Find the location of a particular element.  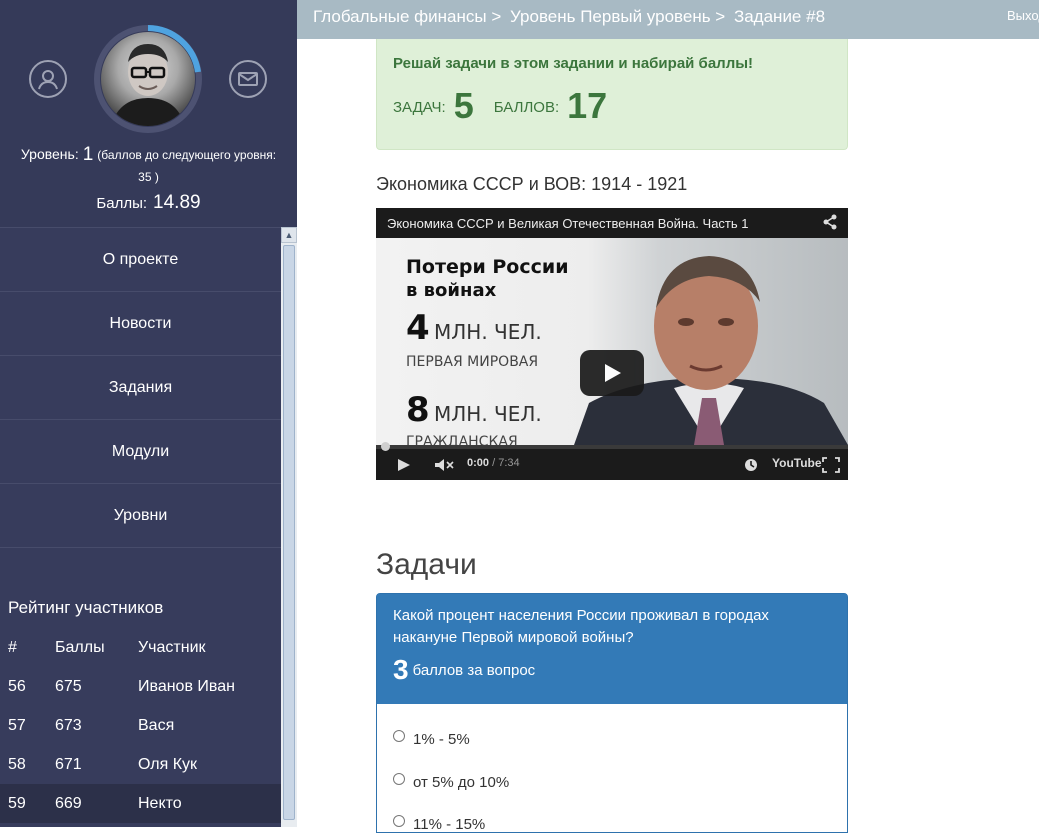

score-value: 14.89 is located at coordinates (177, 202).